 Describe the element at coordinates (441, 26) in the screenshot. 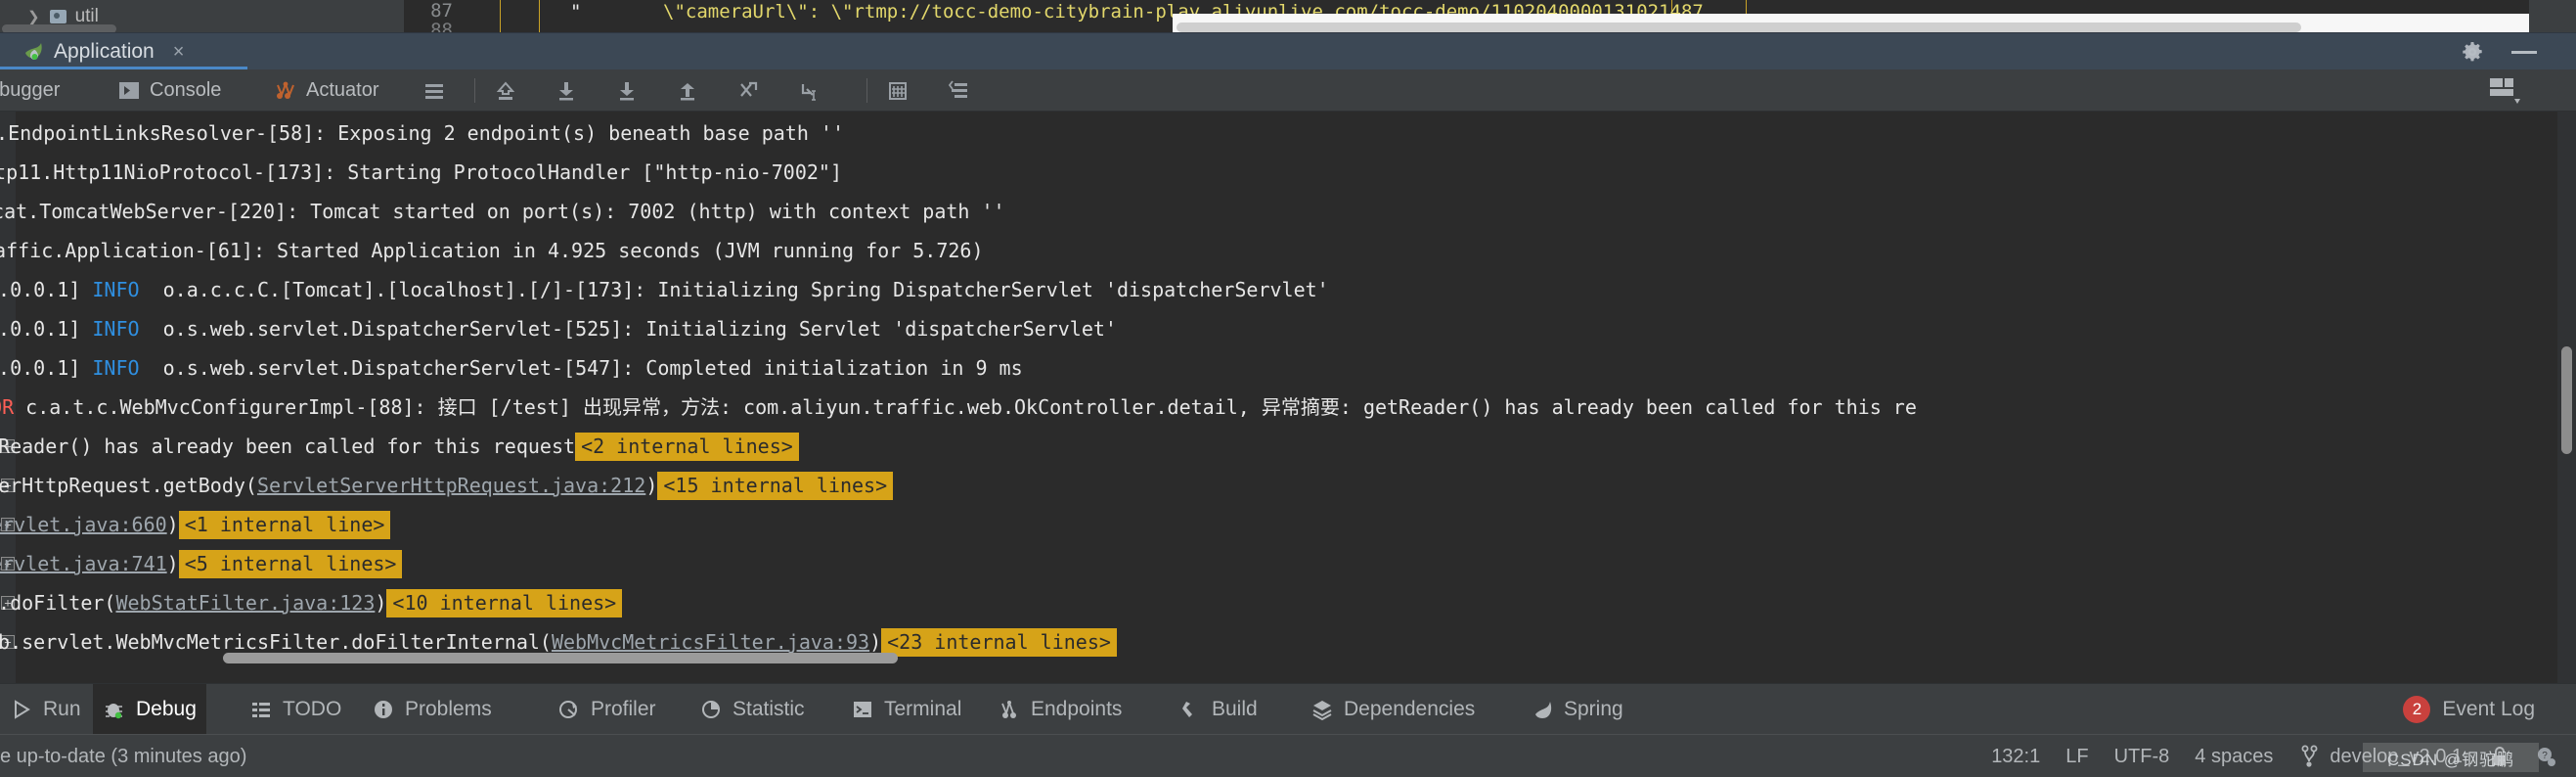

I see `editor-line-number: 88` at that location.